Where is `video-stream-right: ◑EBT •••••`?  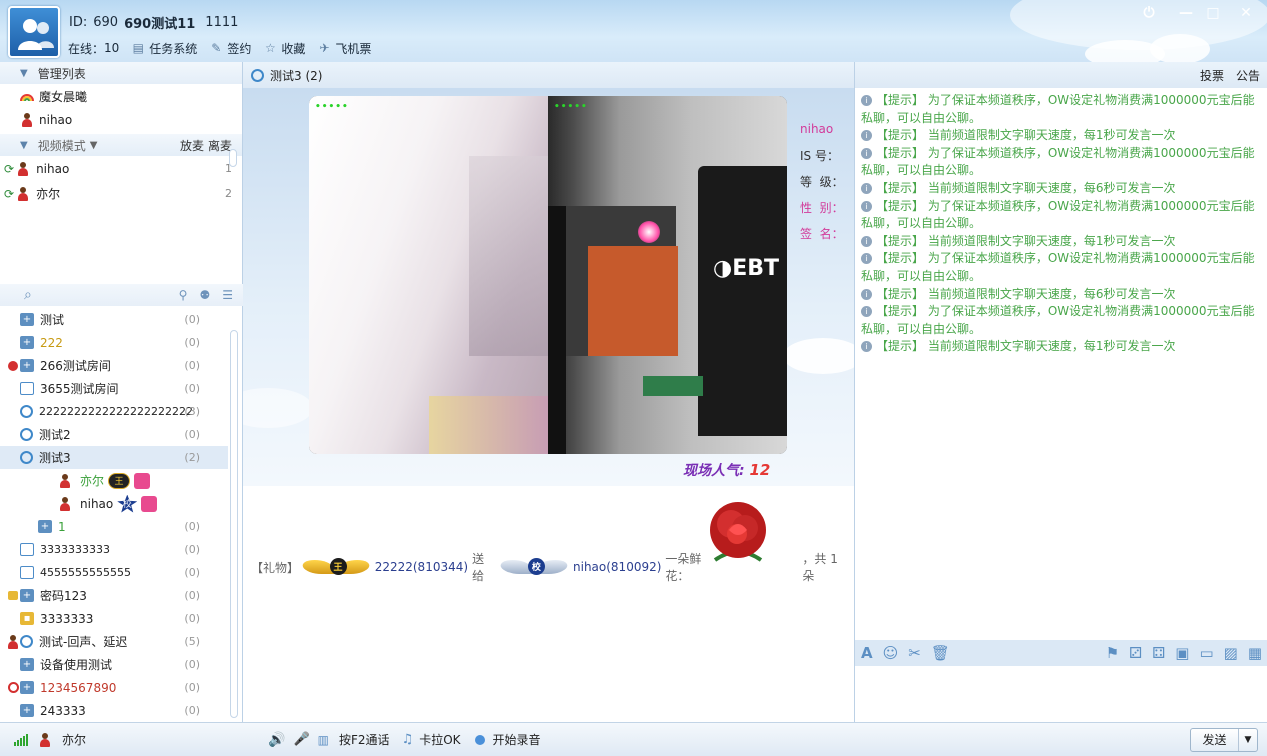 video-stream-right: ◑EBT ••••• is located at coordinates (667, 275).